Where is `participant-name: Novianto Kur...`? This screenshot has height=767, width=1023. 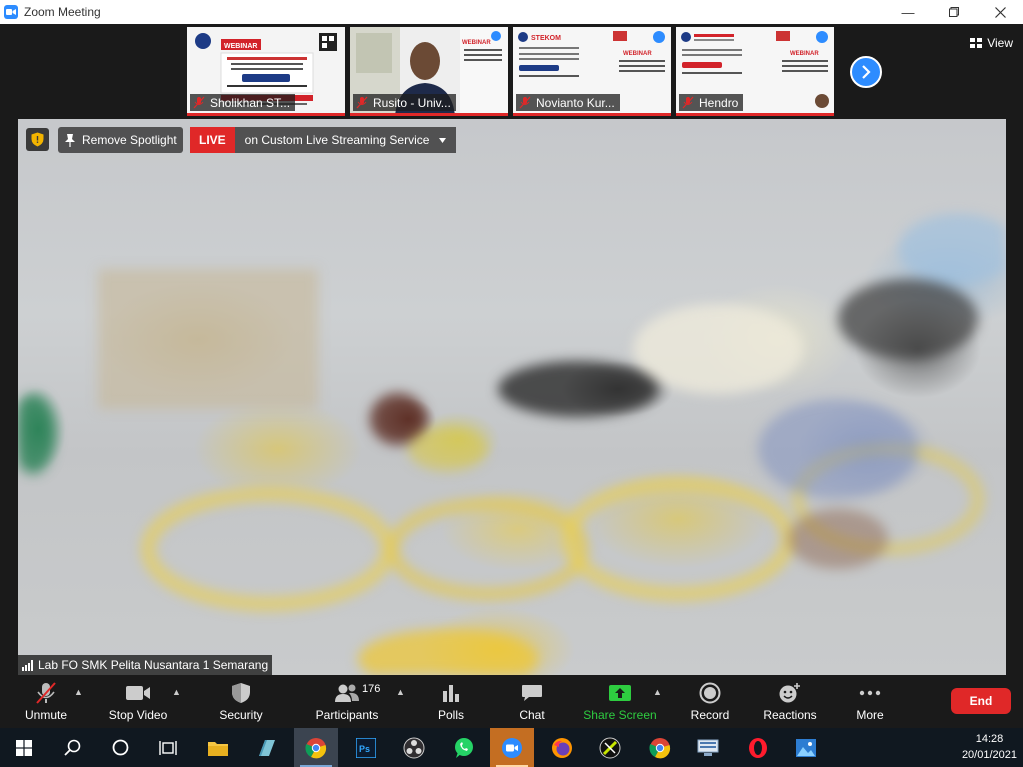 participant-name: Novianto Kur... is located at coordinates (575, 102).